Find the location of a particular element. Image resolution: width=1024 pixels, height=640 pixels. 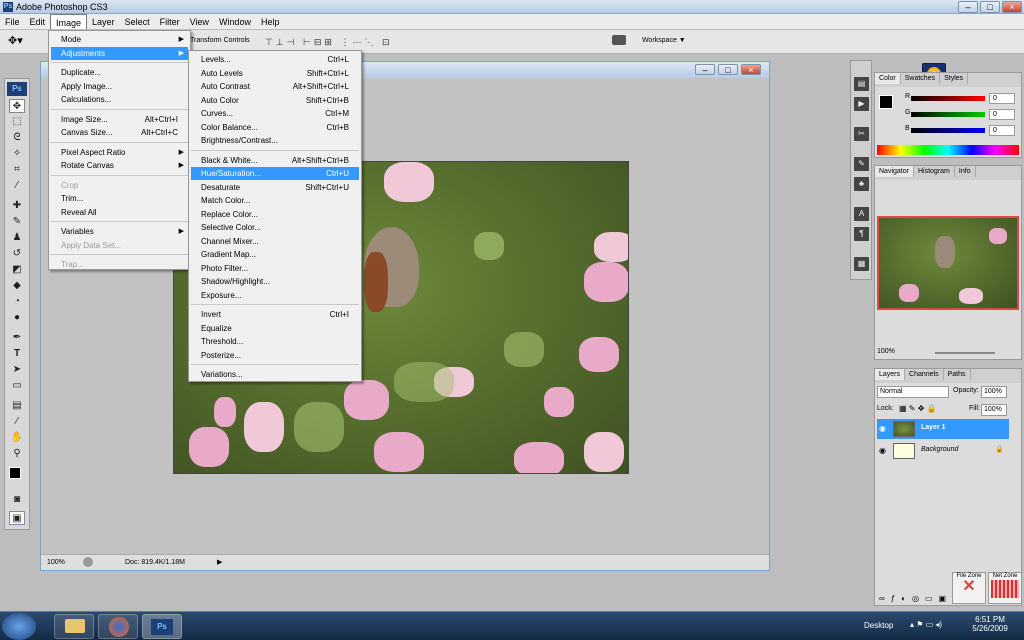

layer-row-layer1: ◉ Layer 1 is located at coordinates (943, 429).